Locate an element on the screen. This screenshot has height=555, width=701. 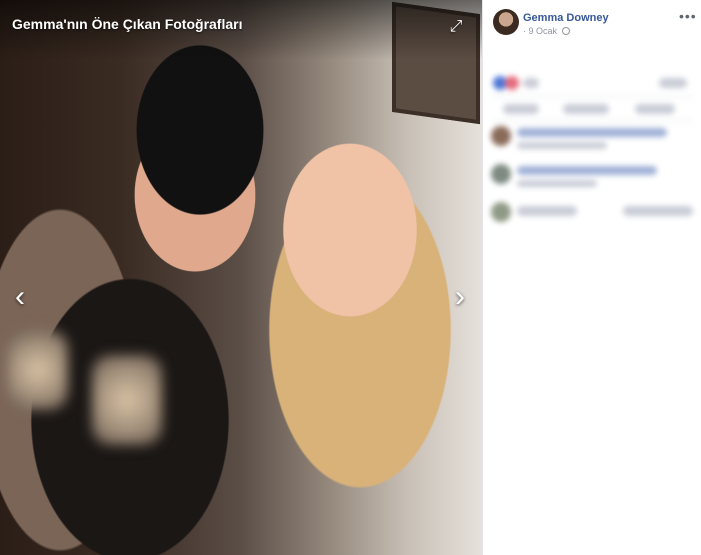
reaction-count is located at coordinates (531, 83).